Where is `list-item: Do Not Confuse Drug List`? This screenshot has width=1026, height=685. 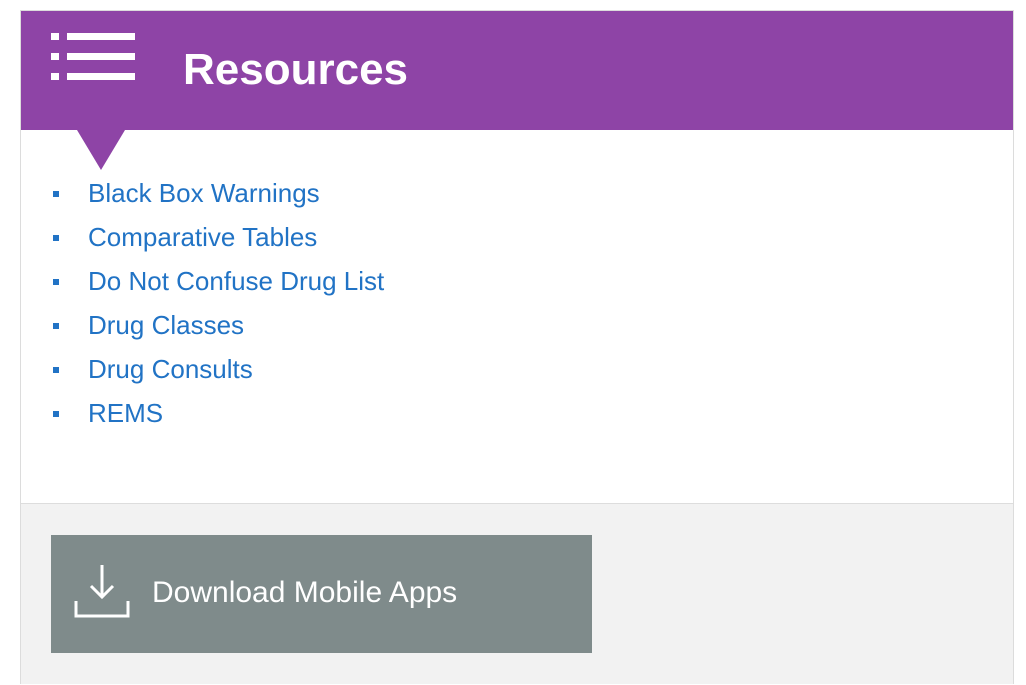
list-item: Do Not Confuse Drug List is located at coordinates (516, 281).